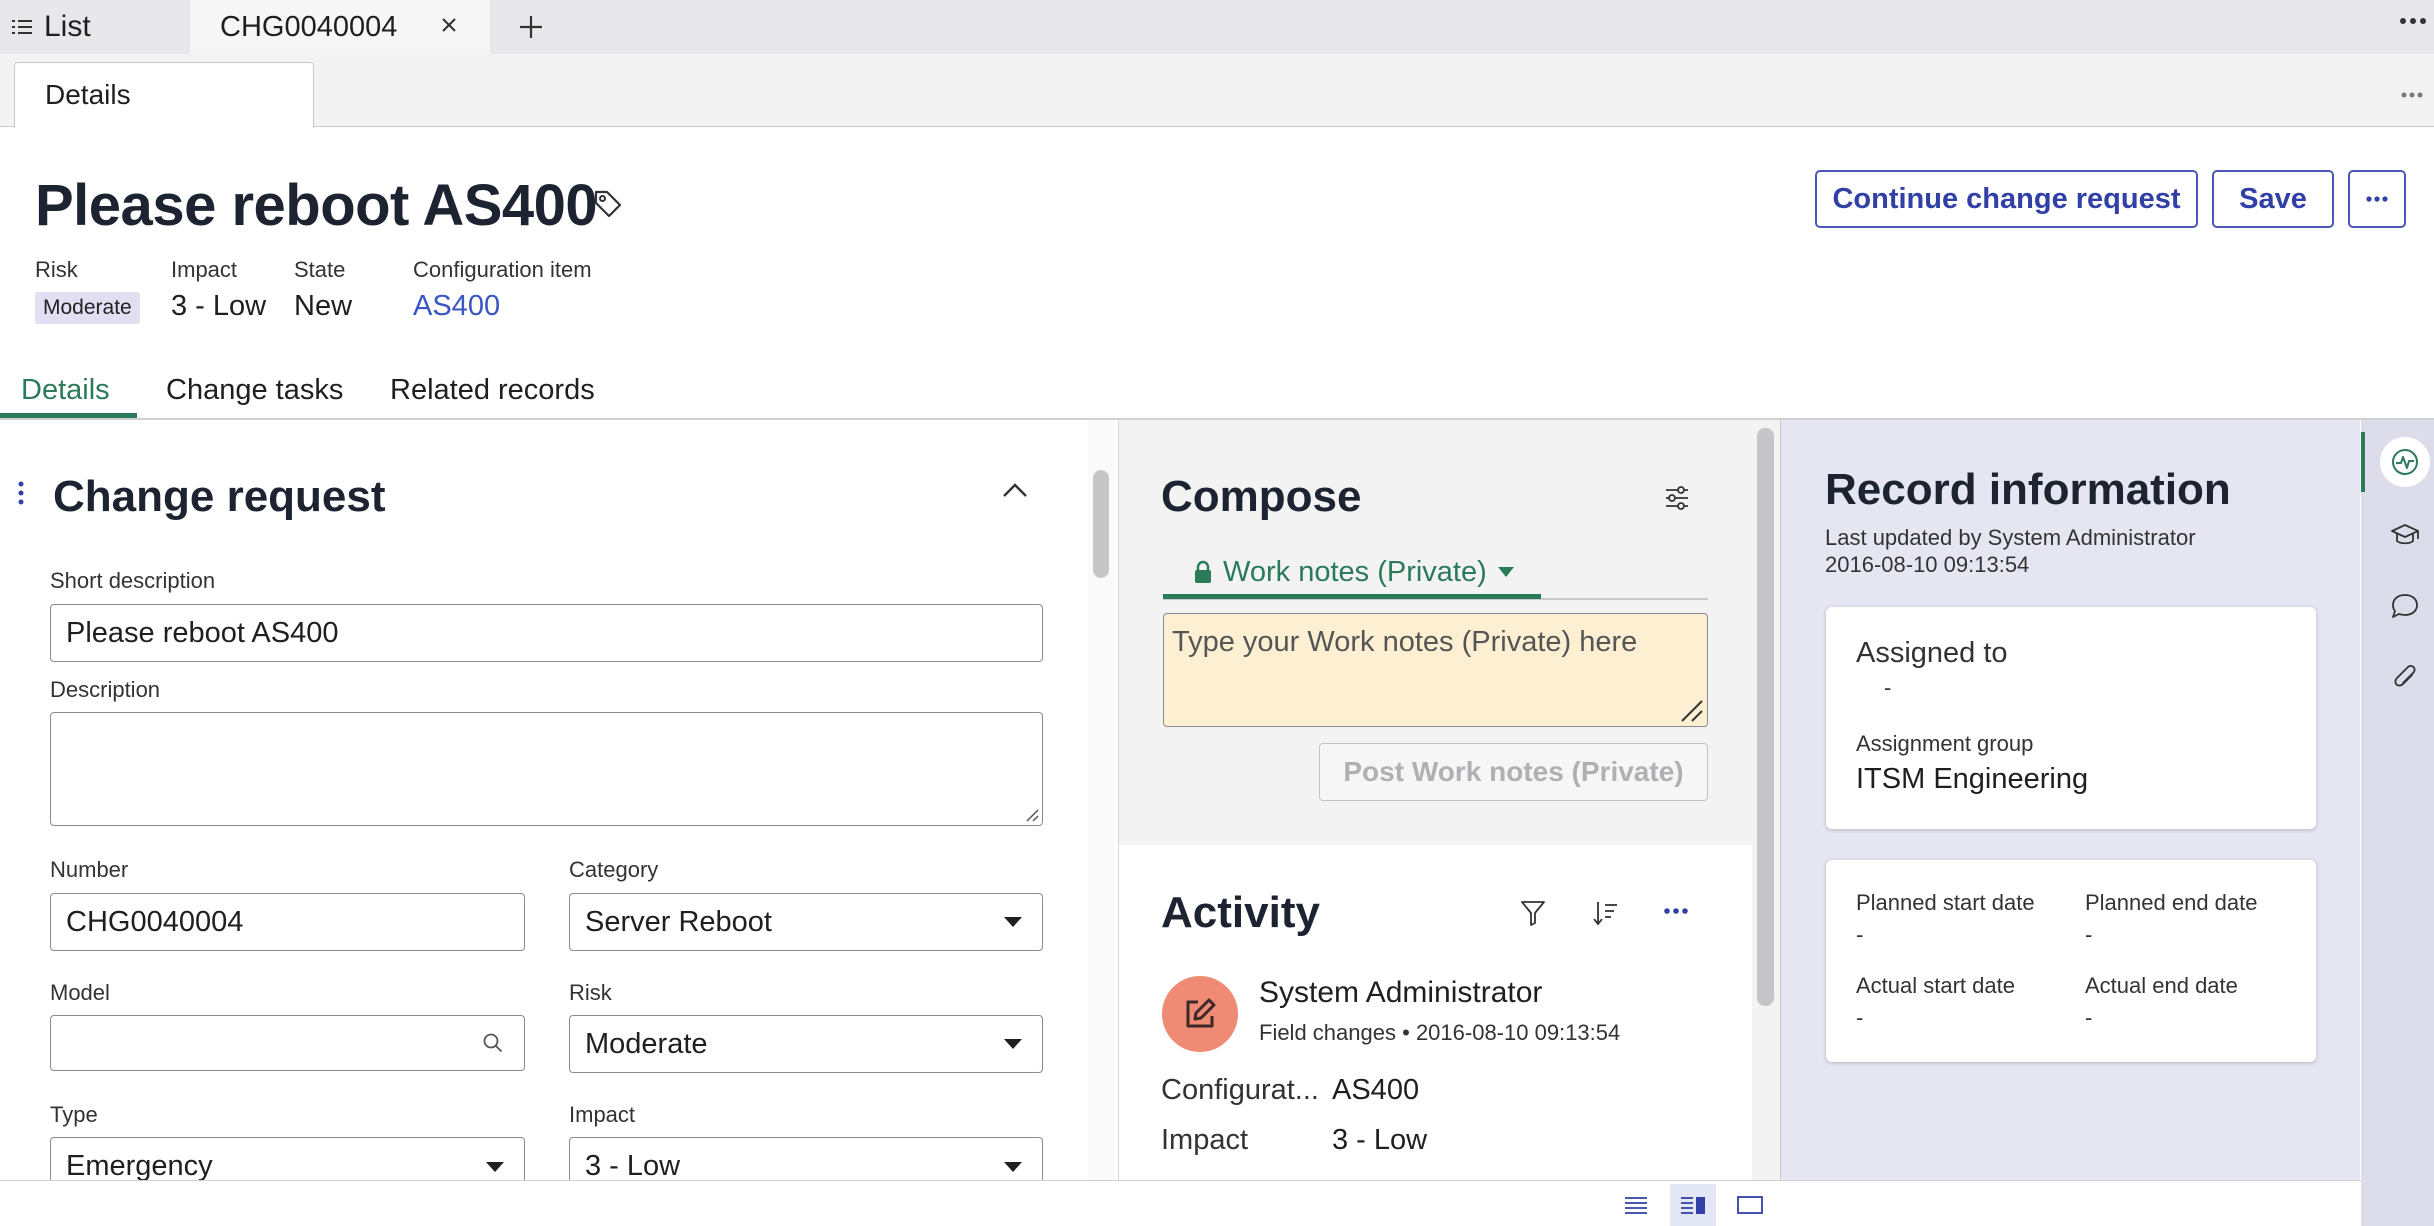 The height and width of the screenshot is (1226, 2434). Describe the element at coordinates (65, 390) in the screenshot. I see `tab-section-details: Details` at that location.